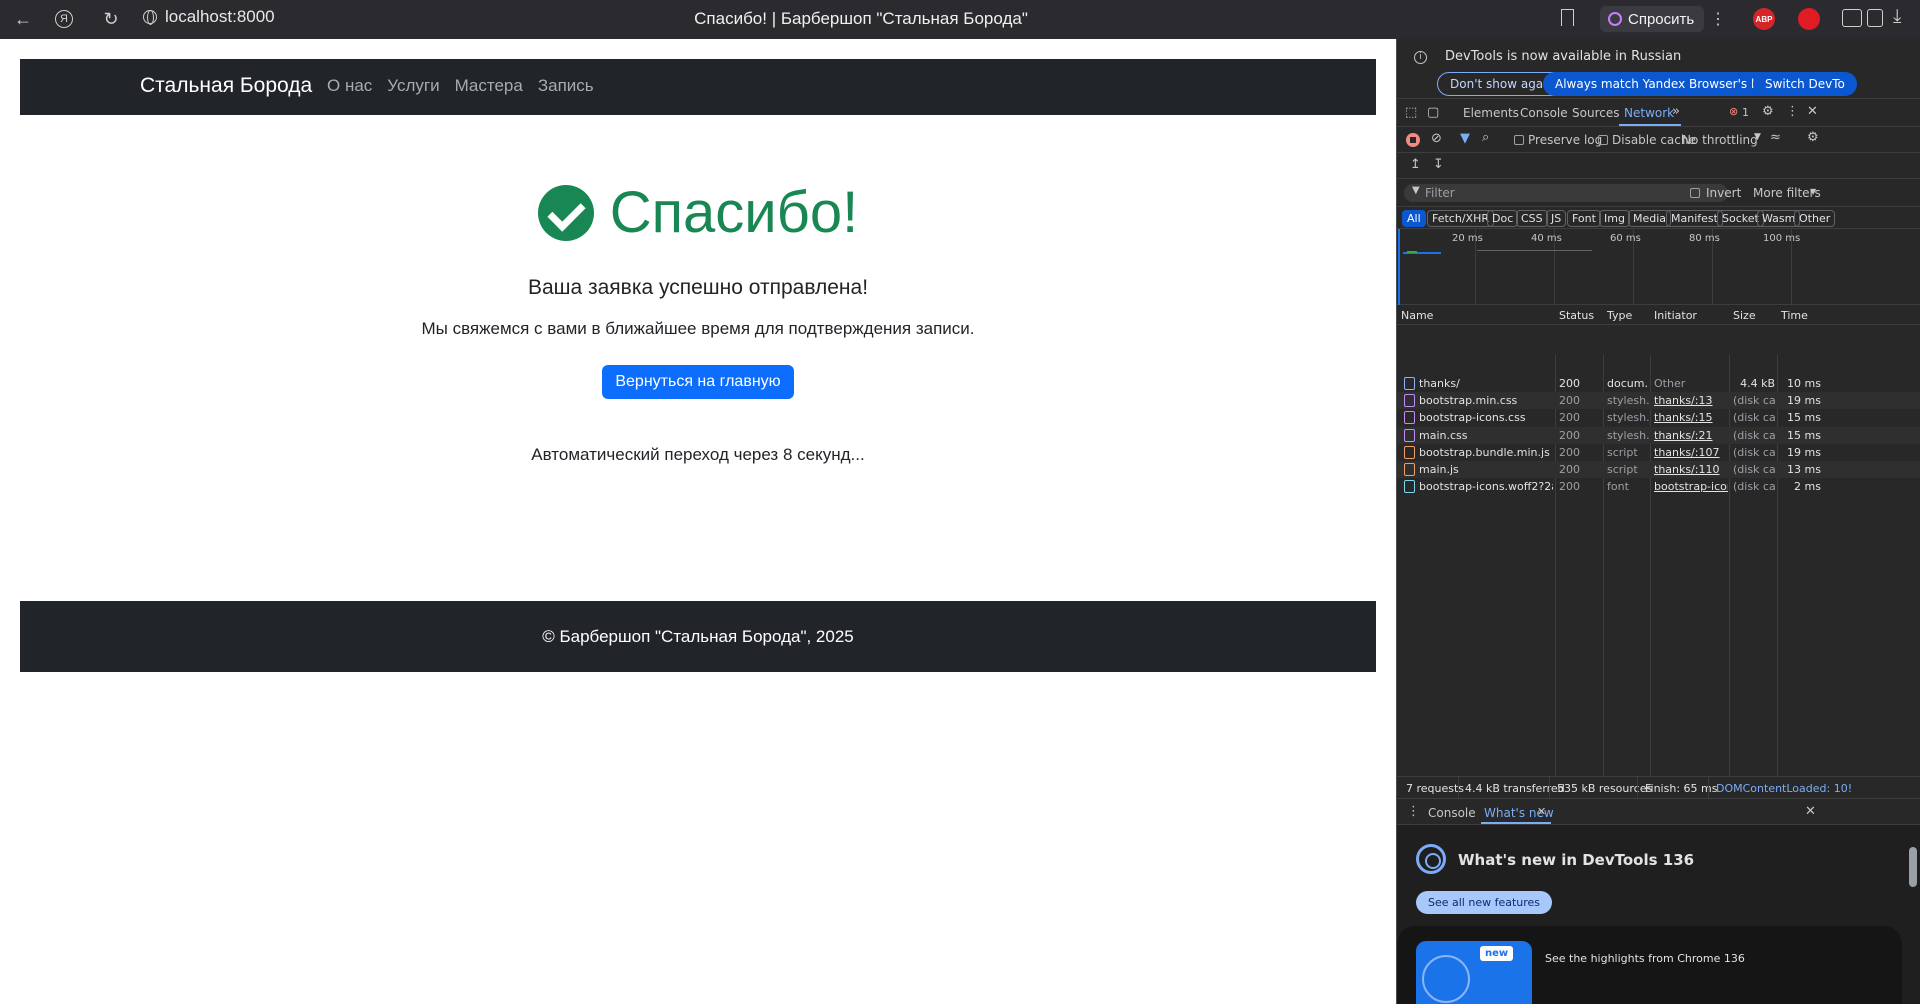  Describe the element at coordinates (1399, 267) in the screenshot. I see `timeline-selection-handle` at that location.